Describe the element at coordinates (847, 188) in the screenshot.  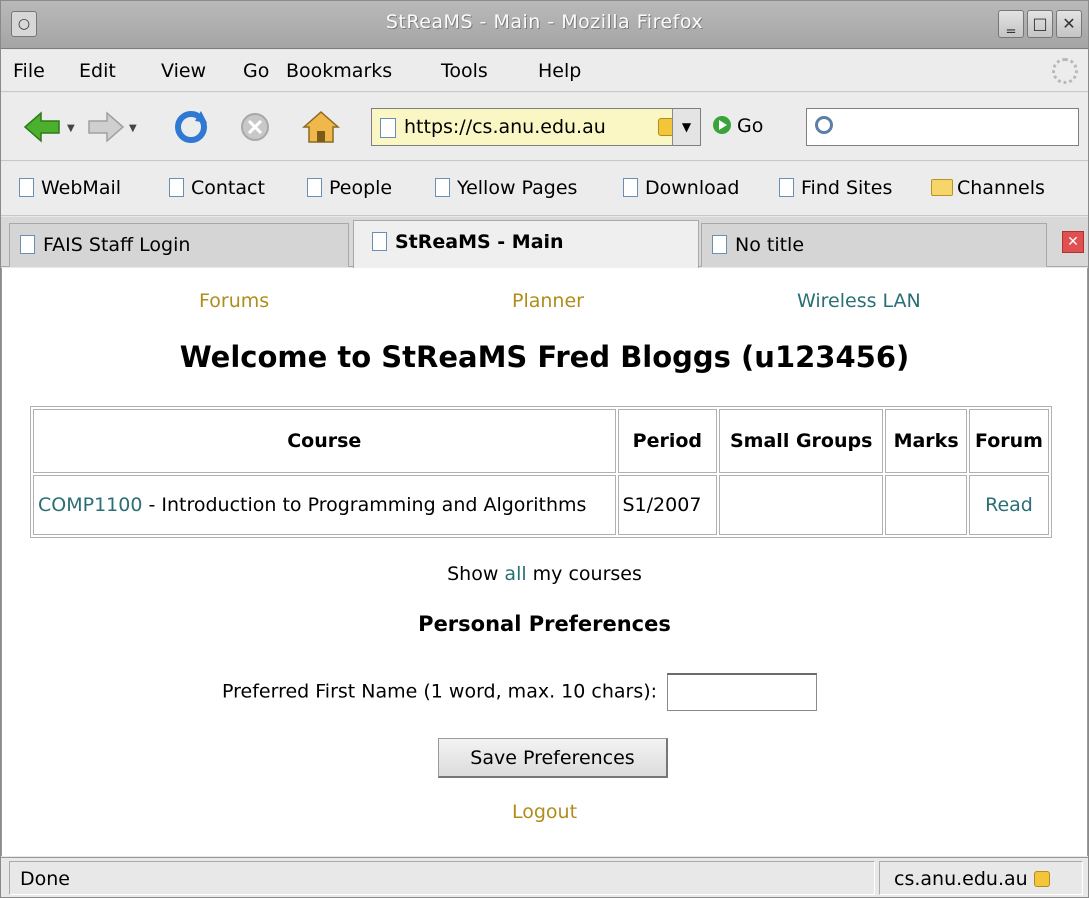
I see `bookmark-label: Find Sites` at that location.